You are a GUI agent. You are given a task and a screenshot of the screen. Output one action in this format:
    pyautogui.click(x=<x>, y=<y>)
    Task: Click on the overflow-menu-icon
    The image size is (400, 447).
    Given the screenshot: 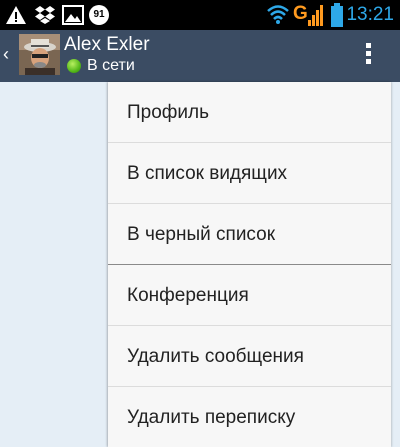 What is the action you would take?
    pyautogui.click(x=368, y=55)
    